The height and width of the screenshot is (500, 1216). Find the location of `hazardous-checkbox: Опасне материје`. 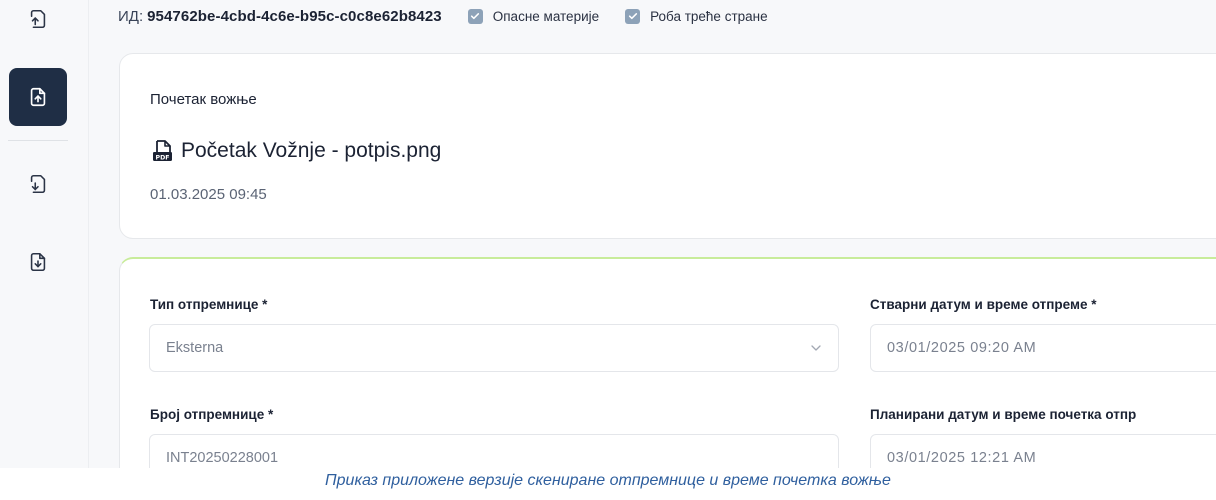

hazardous-checkbox: Опасне материје is located at coordinates (533, 16).